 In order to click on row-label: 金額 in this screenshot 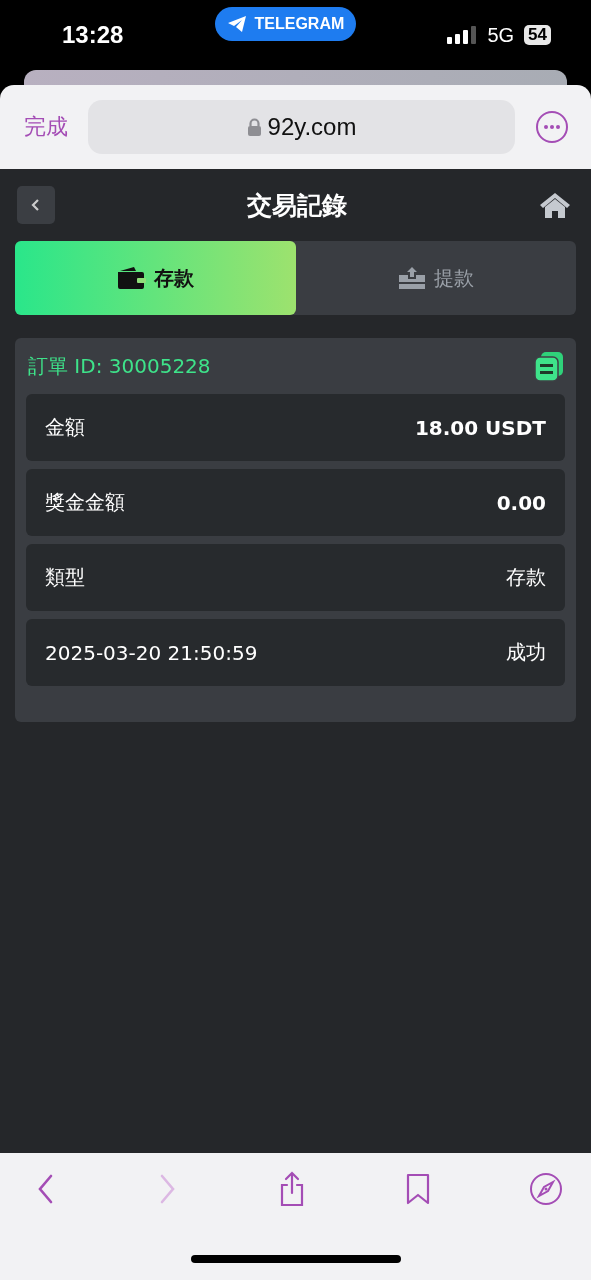, I will do `click(65, 427)`.